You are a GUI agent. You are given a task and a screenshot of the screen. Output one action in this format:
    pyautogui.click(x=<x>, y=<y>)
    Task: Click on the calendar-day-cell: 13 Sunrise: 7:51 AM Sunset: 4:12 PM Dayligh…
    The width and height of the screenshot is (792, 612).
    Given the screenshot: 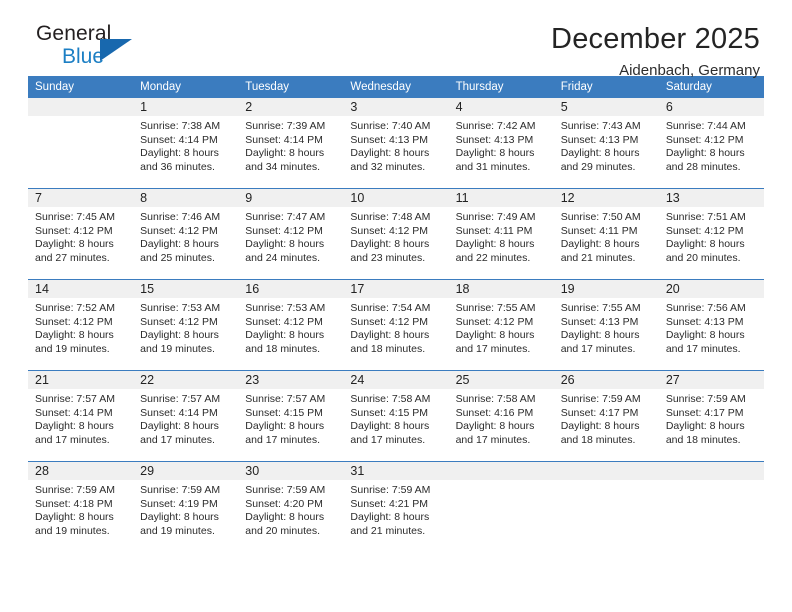 What is the action you would take?
    pyautogui.click(x=711, y=234)
    